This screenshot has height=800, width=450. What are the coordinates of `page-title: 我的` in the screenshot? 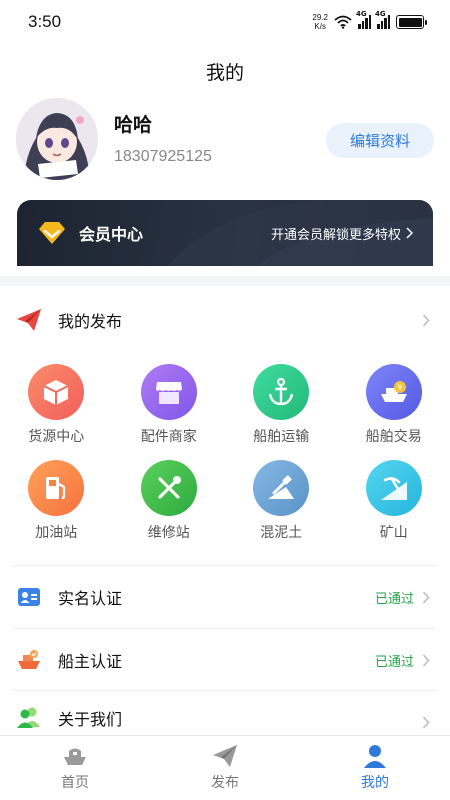 It's located at (224, 73).